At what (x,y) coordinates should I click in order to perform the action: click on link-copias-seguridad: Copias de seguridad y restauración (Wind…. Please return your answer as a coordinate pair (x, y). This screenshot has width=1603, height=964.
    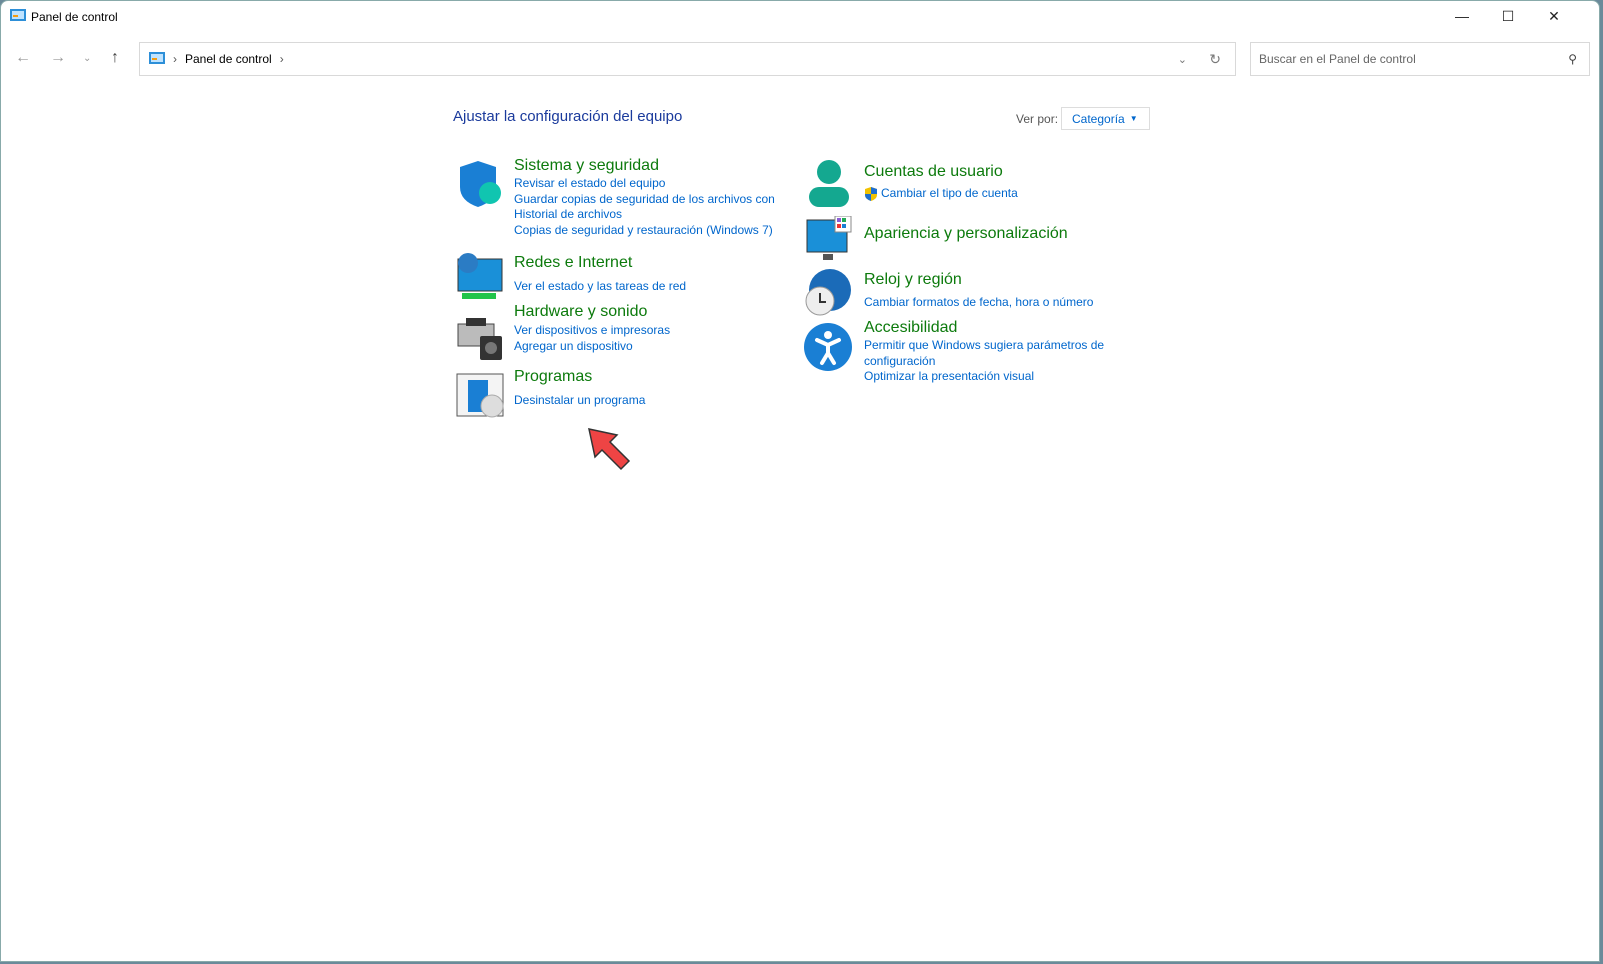
    Looking at the image, I should click on (654, 231).